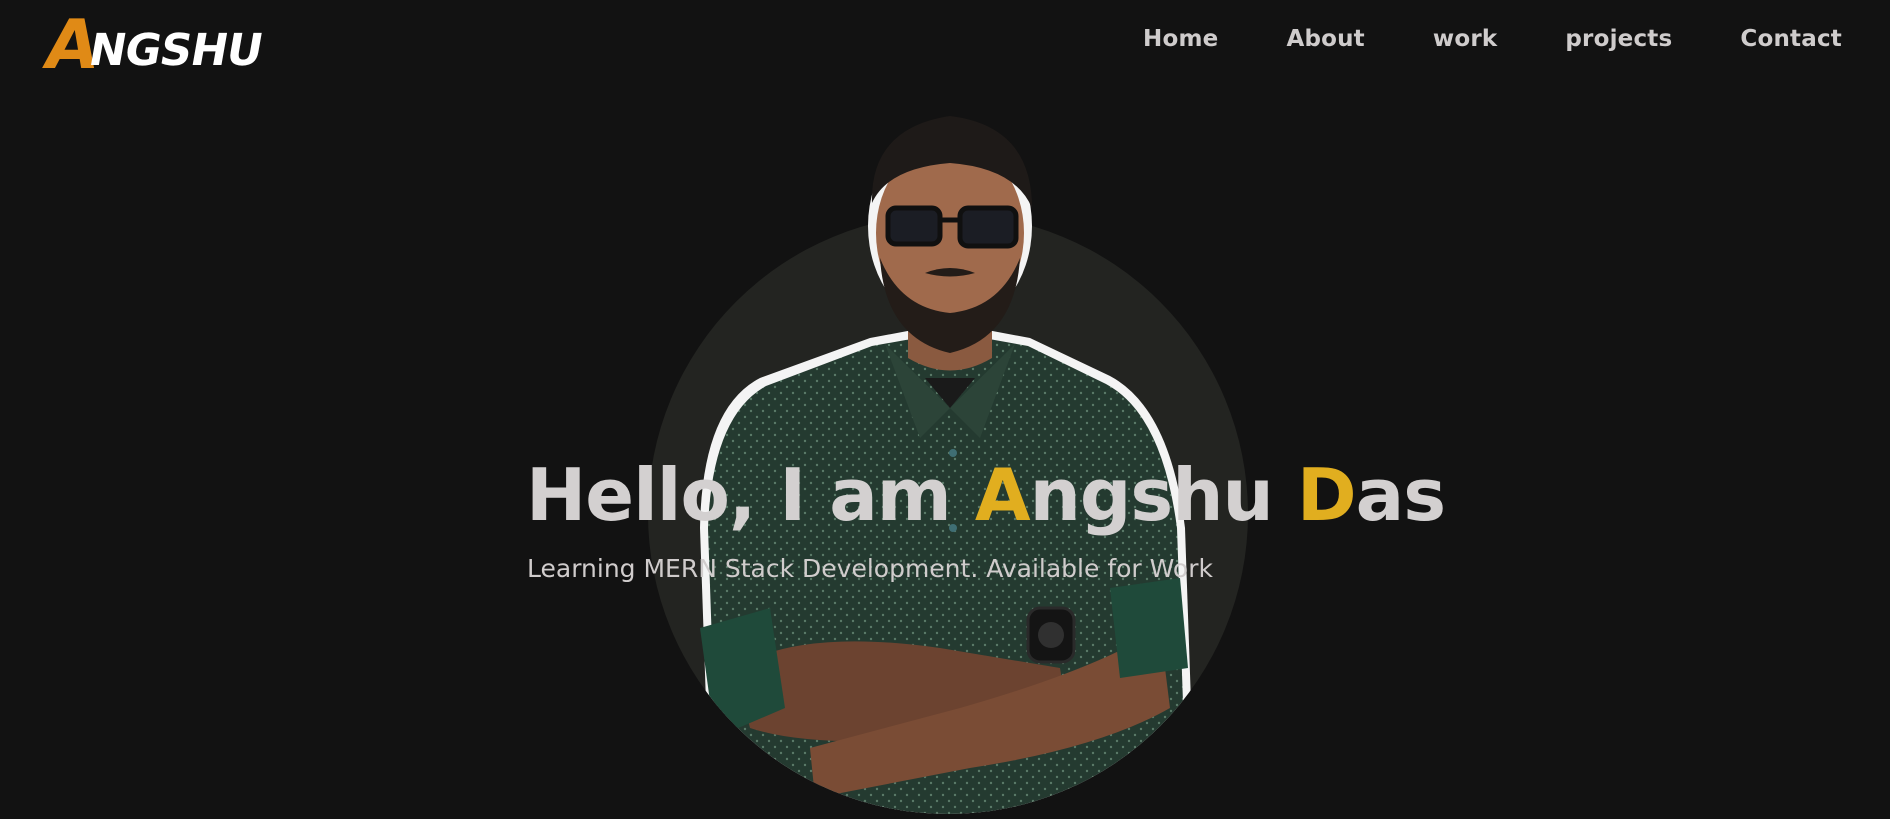 This screenshot has width=1890, height=819. I want to click on hero-last-initial: D, so click(1326, 495).